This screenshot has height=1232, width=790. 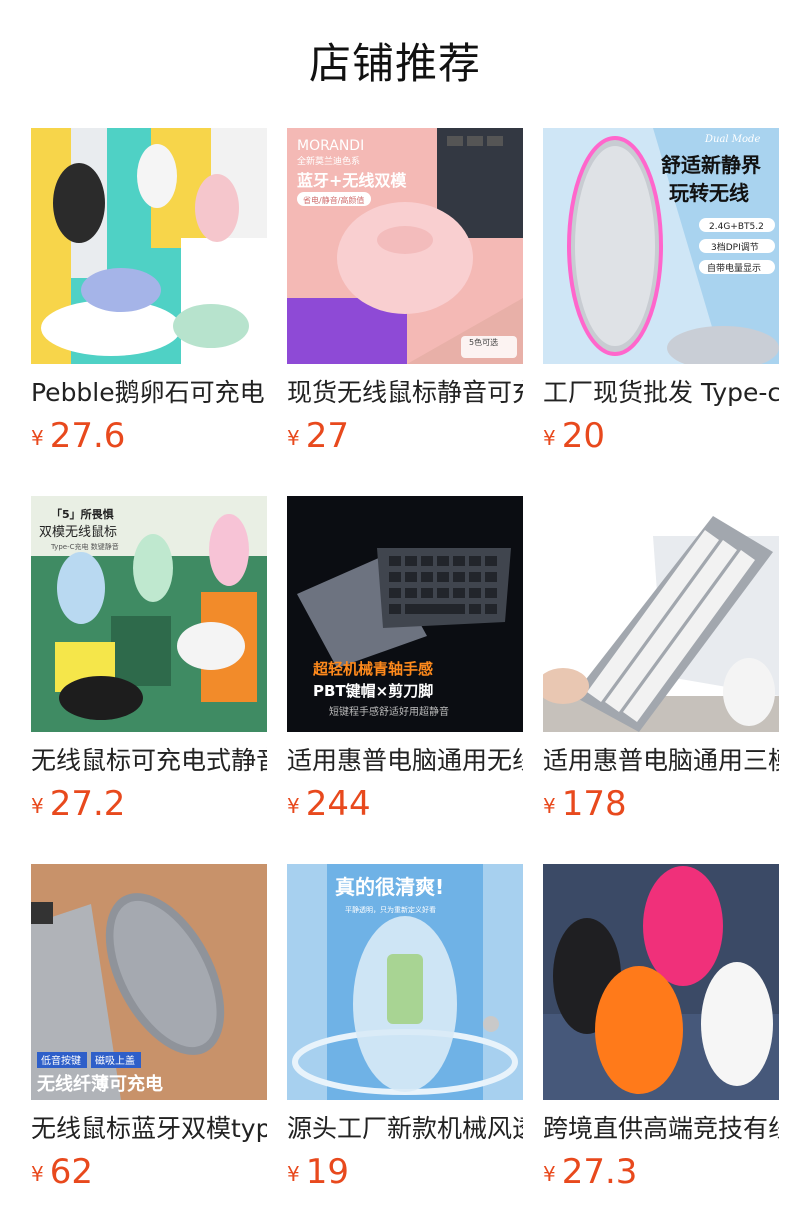 What do you see at coordinates (732, 139) in the screenshot?
I see `svg-text: Dual Mode` at bounding box center [732, 139].